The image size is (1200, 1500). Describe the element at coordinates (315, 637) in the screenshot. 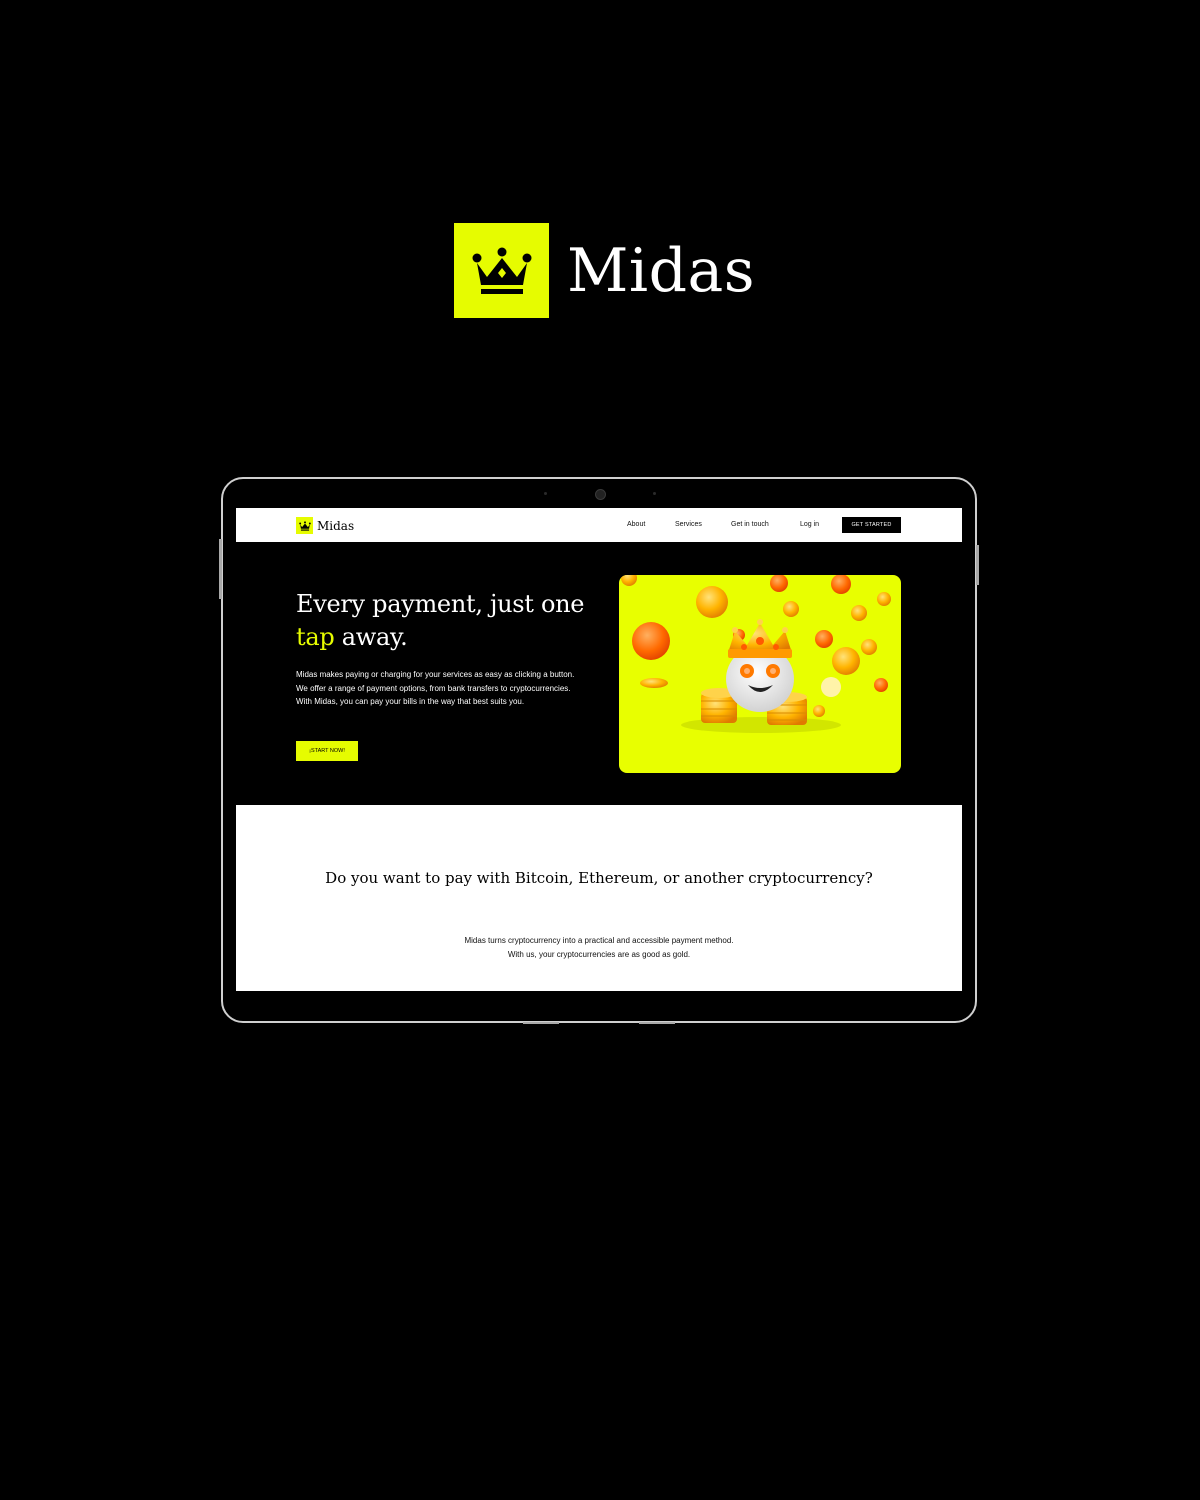

I see `hero-title-highlight: tap` at that location.